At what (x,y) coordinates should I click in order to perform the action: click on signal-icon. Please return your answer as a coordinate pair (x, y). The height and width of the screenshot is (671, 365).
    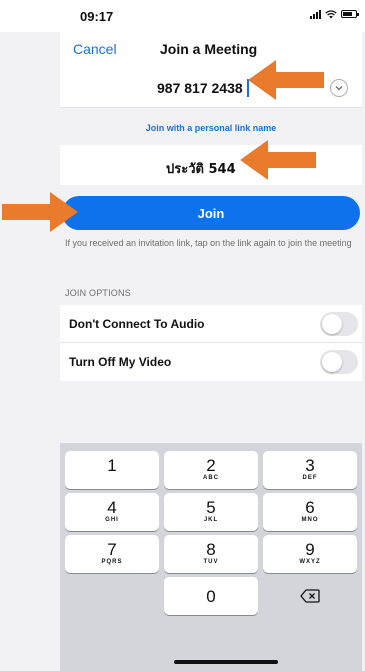
    Looking at the image, I should click on (315, 14).